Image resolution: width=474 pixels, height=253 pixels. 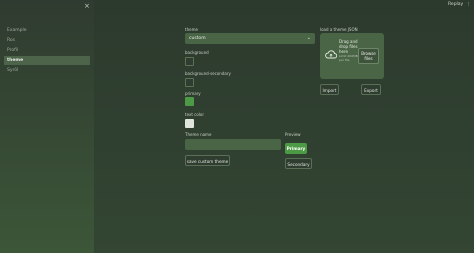 What do you see at coordinates (47, 60) in the screenshot?
I see `sidebar-item-theme: theme` at bounding box center [47, 60].